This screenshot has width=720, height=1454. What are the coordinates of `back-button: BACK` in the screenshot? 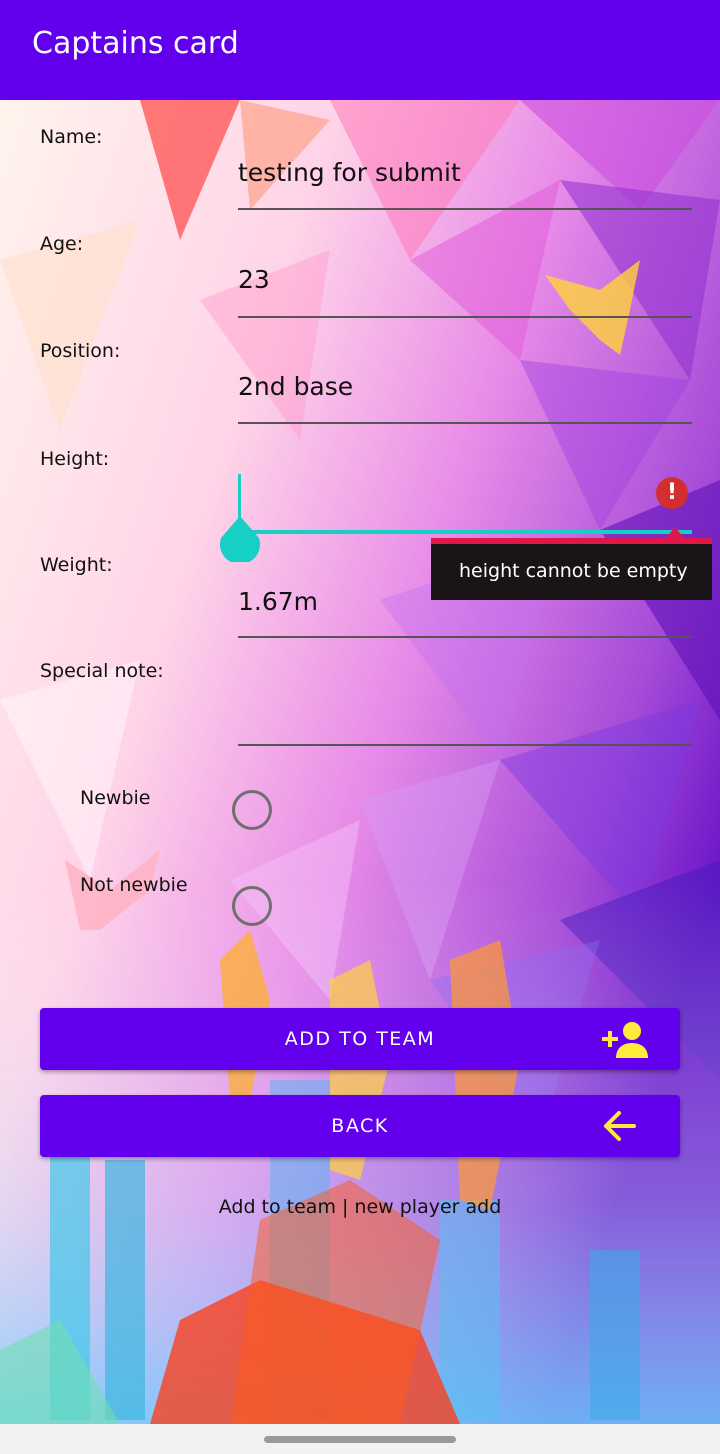 It's located at (360, 1126).